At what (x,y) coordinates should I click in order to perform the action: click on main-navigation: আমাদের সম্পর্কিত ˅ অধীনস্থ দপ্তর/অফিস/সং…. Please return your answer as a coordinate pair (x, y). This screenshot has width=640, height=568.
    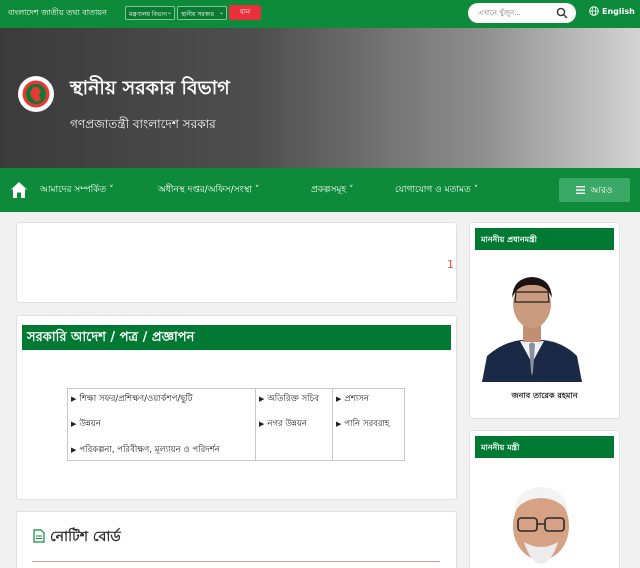
    Looking at the image, I should click on (320, 190).